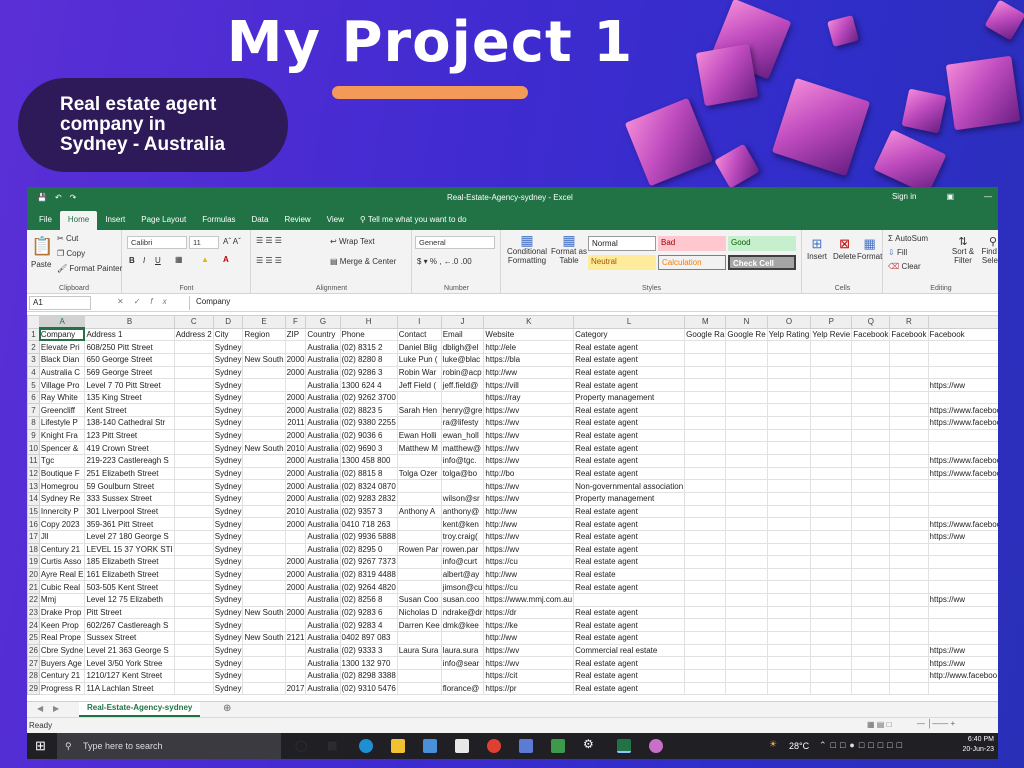 Image resolution: width=1024 pixels, height=768 pixels. Describe the element at coordinates (629, 334) in the screenshot. I see `cell: Category` at that location.